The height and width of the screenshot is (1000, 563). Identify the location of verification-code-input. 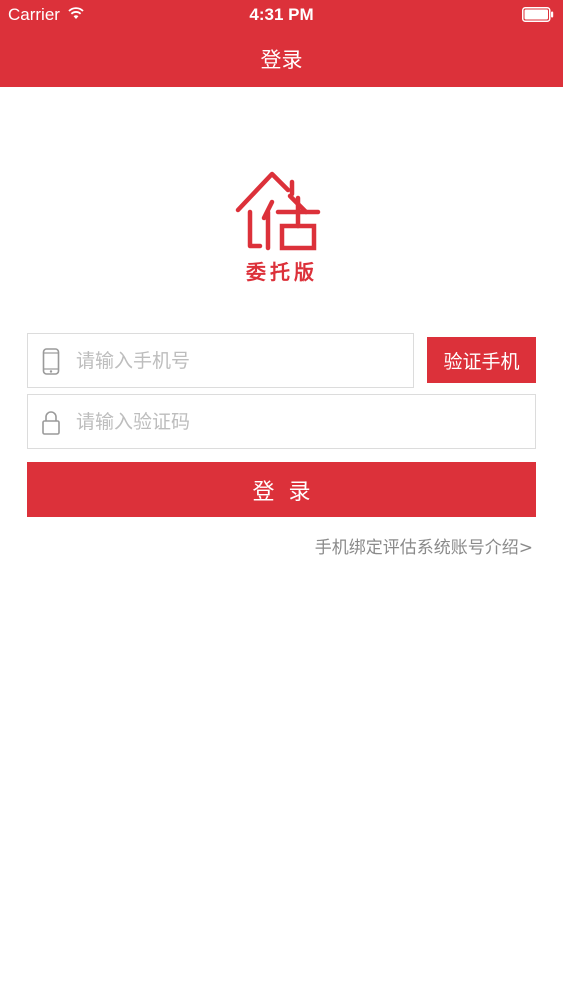
(300, 421).